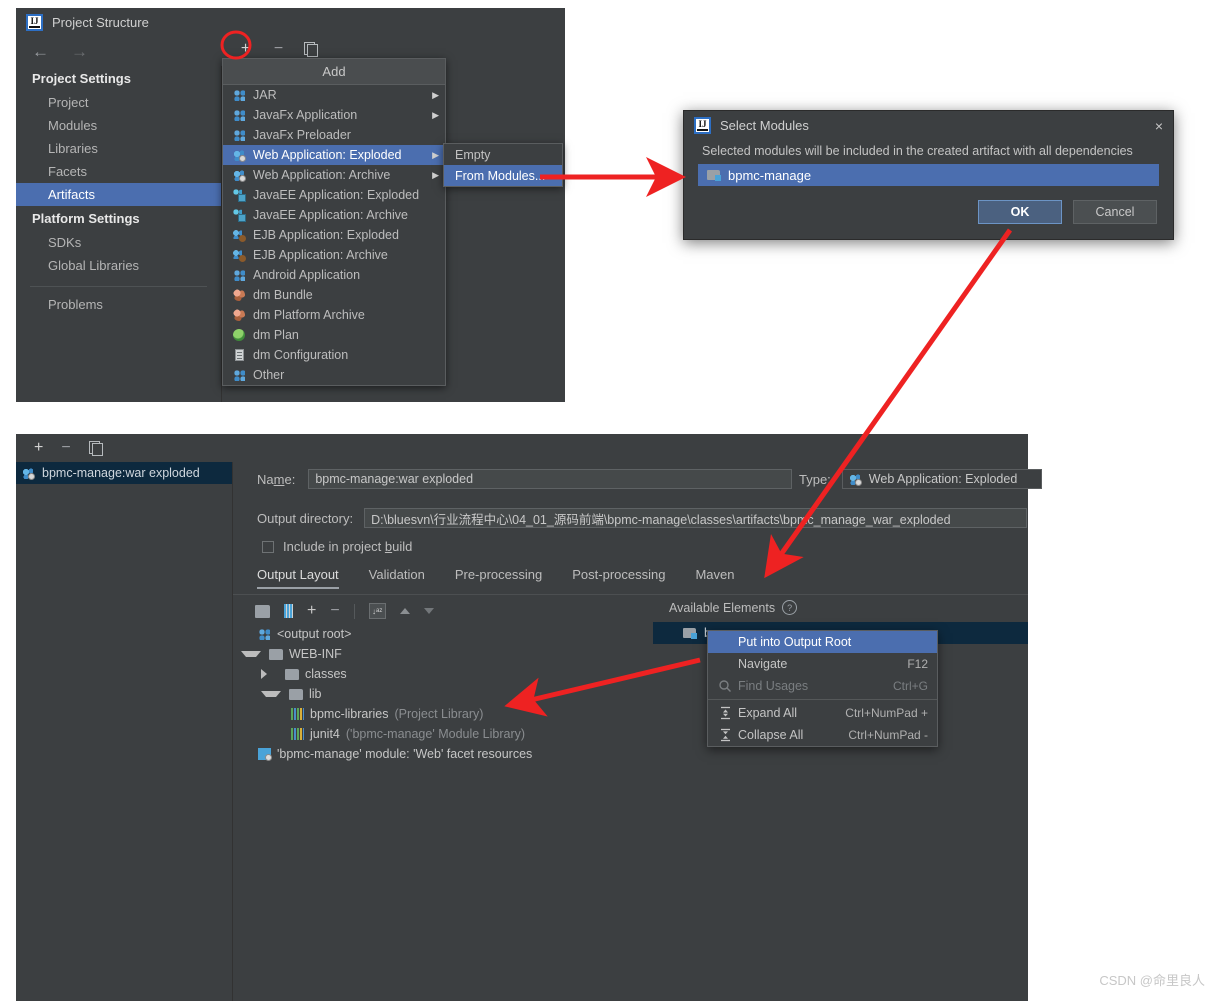 This screenshot has height=1001, width=1221. What do you see at coordinates (334, 135) in the screenshot?
I see `menu-item-javafx-preloader: JavaFx Preloader` at bounding box center [334, 135].